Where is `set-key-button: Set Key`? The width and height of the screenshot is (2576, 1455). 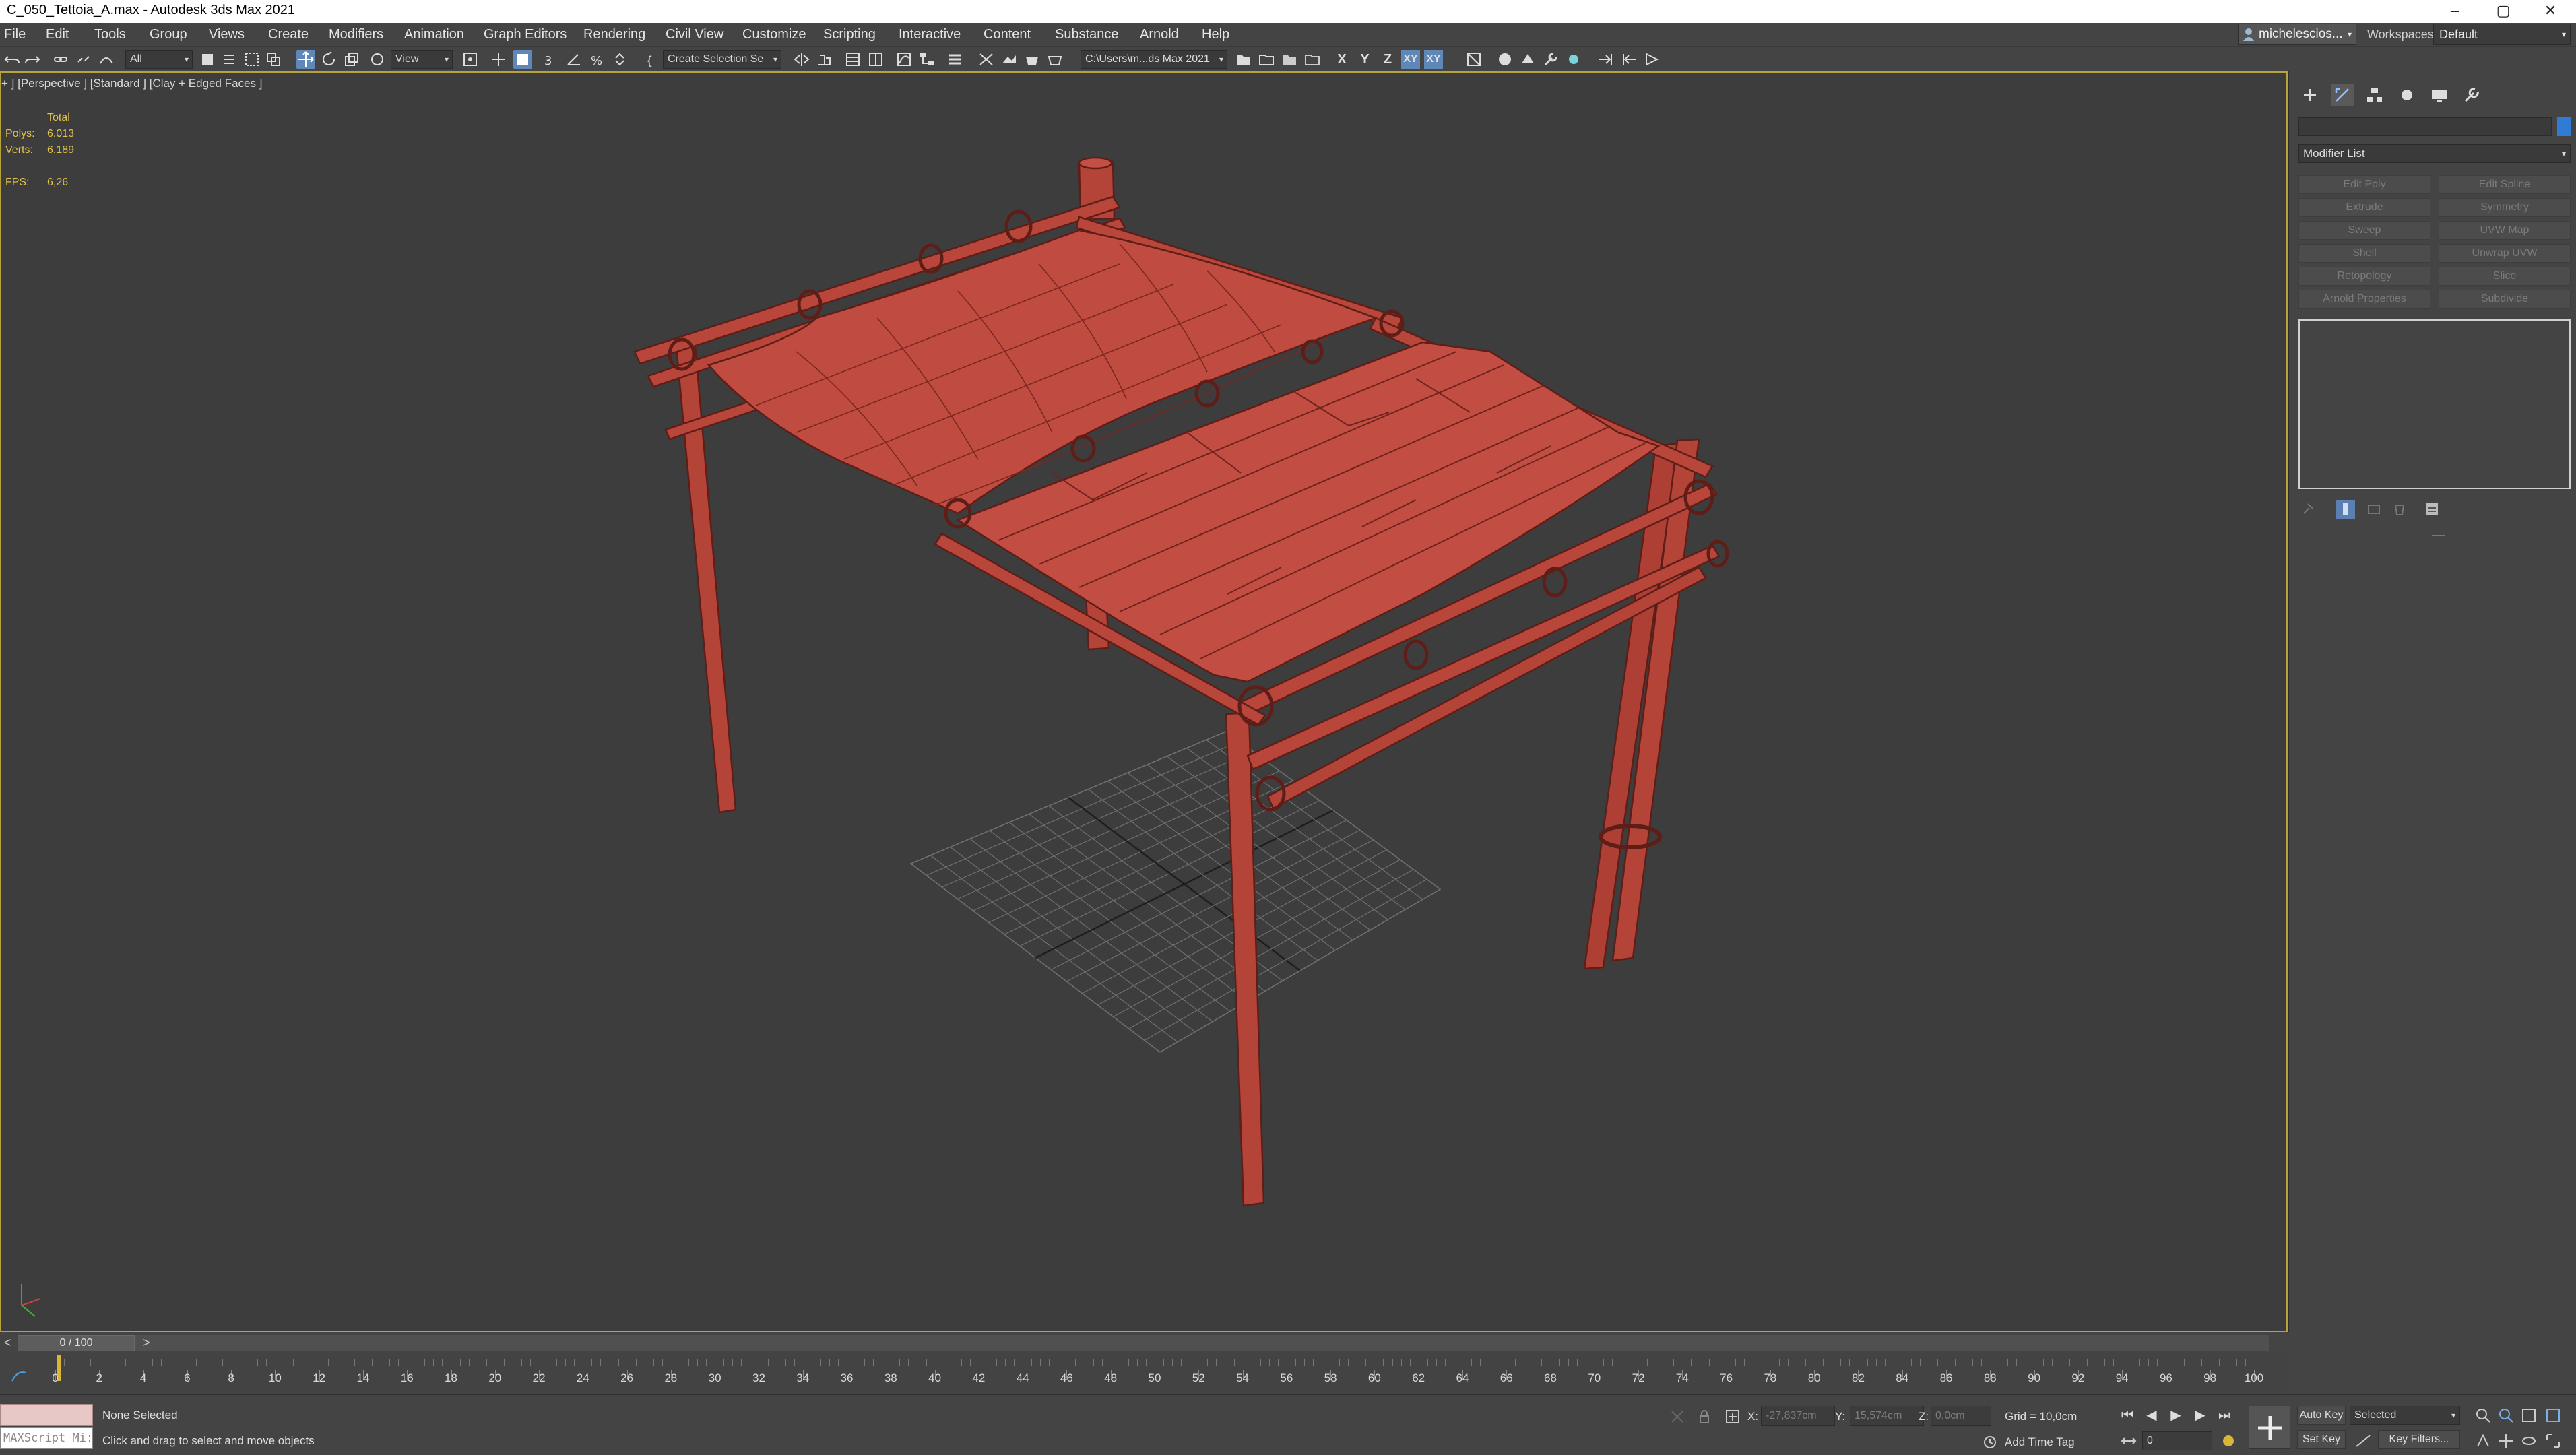
set-key-button: Set Key is located at coordinates (2321, 1439).